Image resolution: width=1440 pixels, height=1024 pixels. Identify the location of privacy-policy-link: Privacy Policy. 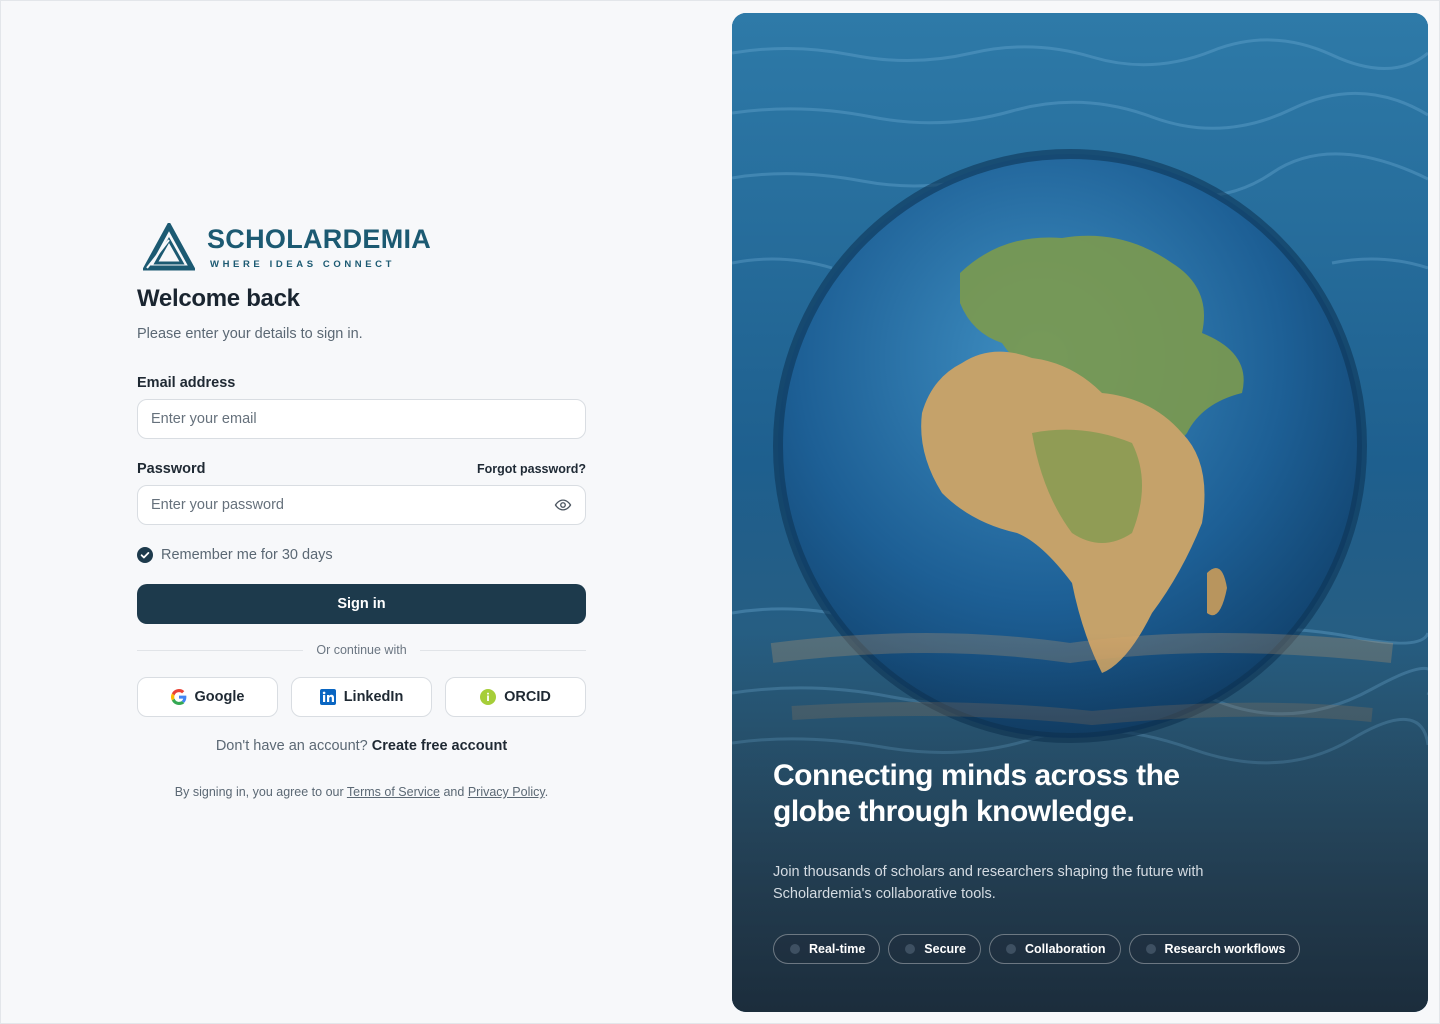
(506, 792).